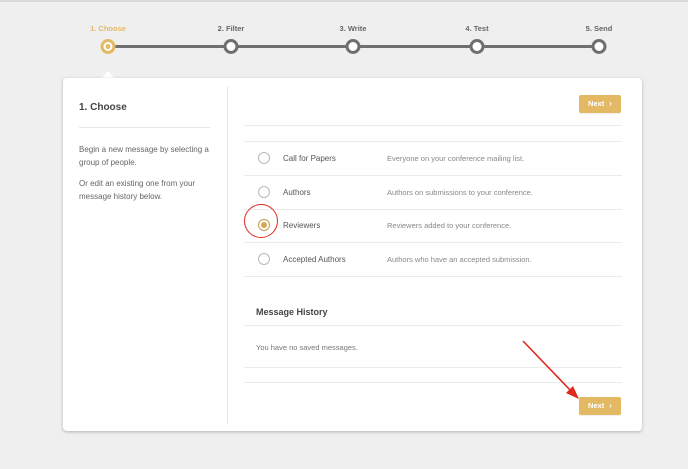 This screenshot has width=688, height=469. What do you see at coordinates (550, 369) in the screenshot?
I see `annotation-arrow-icon` at bounding box center [550, 369].